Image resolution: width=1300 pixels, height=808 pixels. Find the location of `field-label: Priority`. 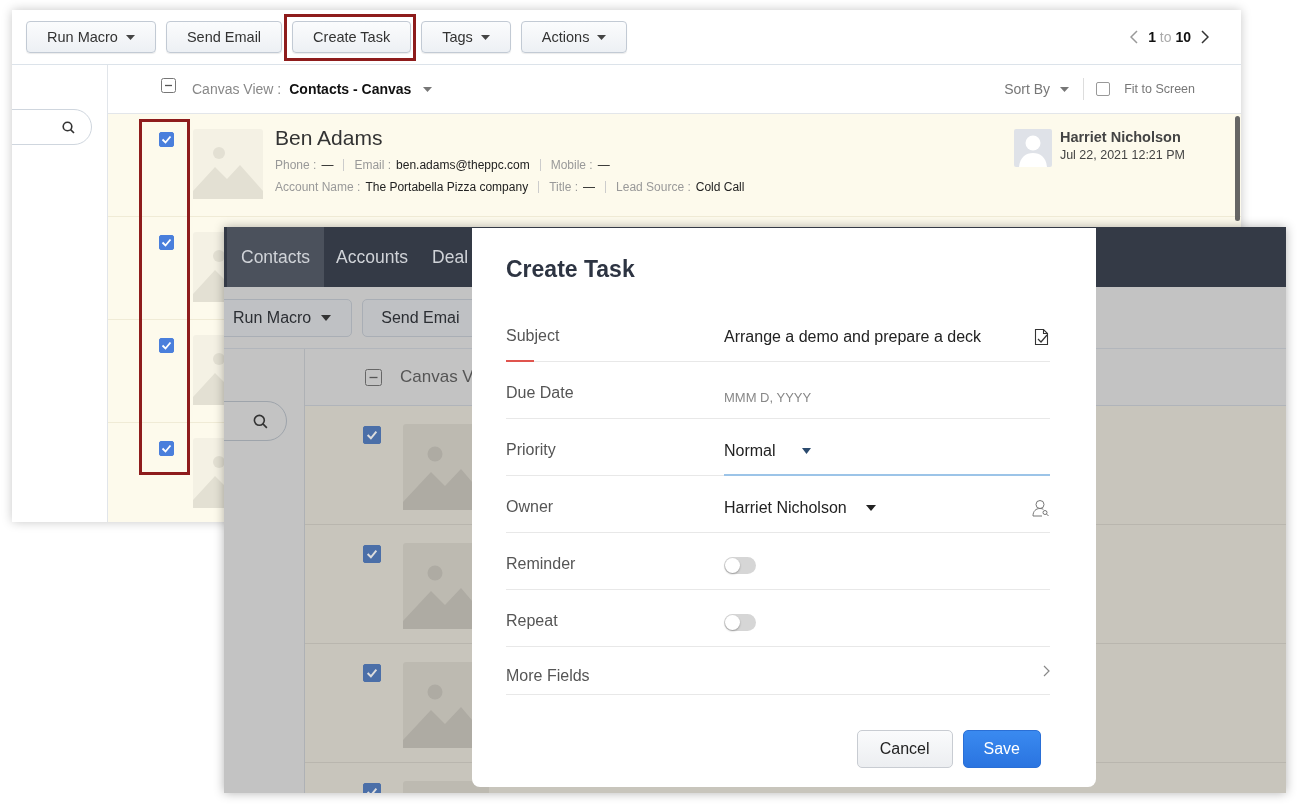

field-label: Priority is located at coordinates (531, 450).